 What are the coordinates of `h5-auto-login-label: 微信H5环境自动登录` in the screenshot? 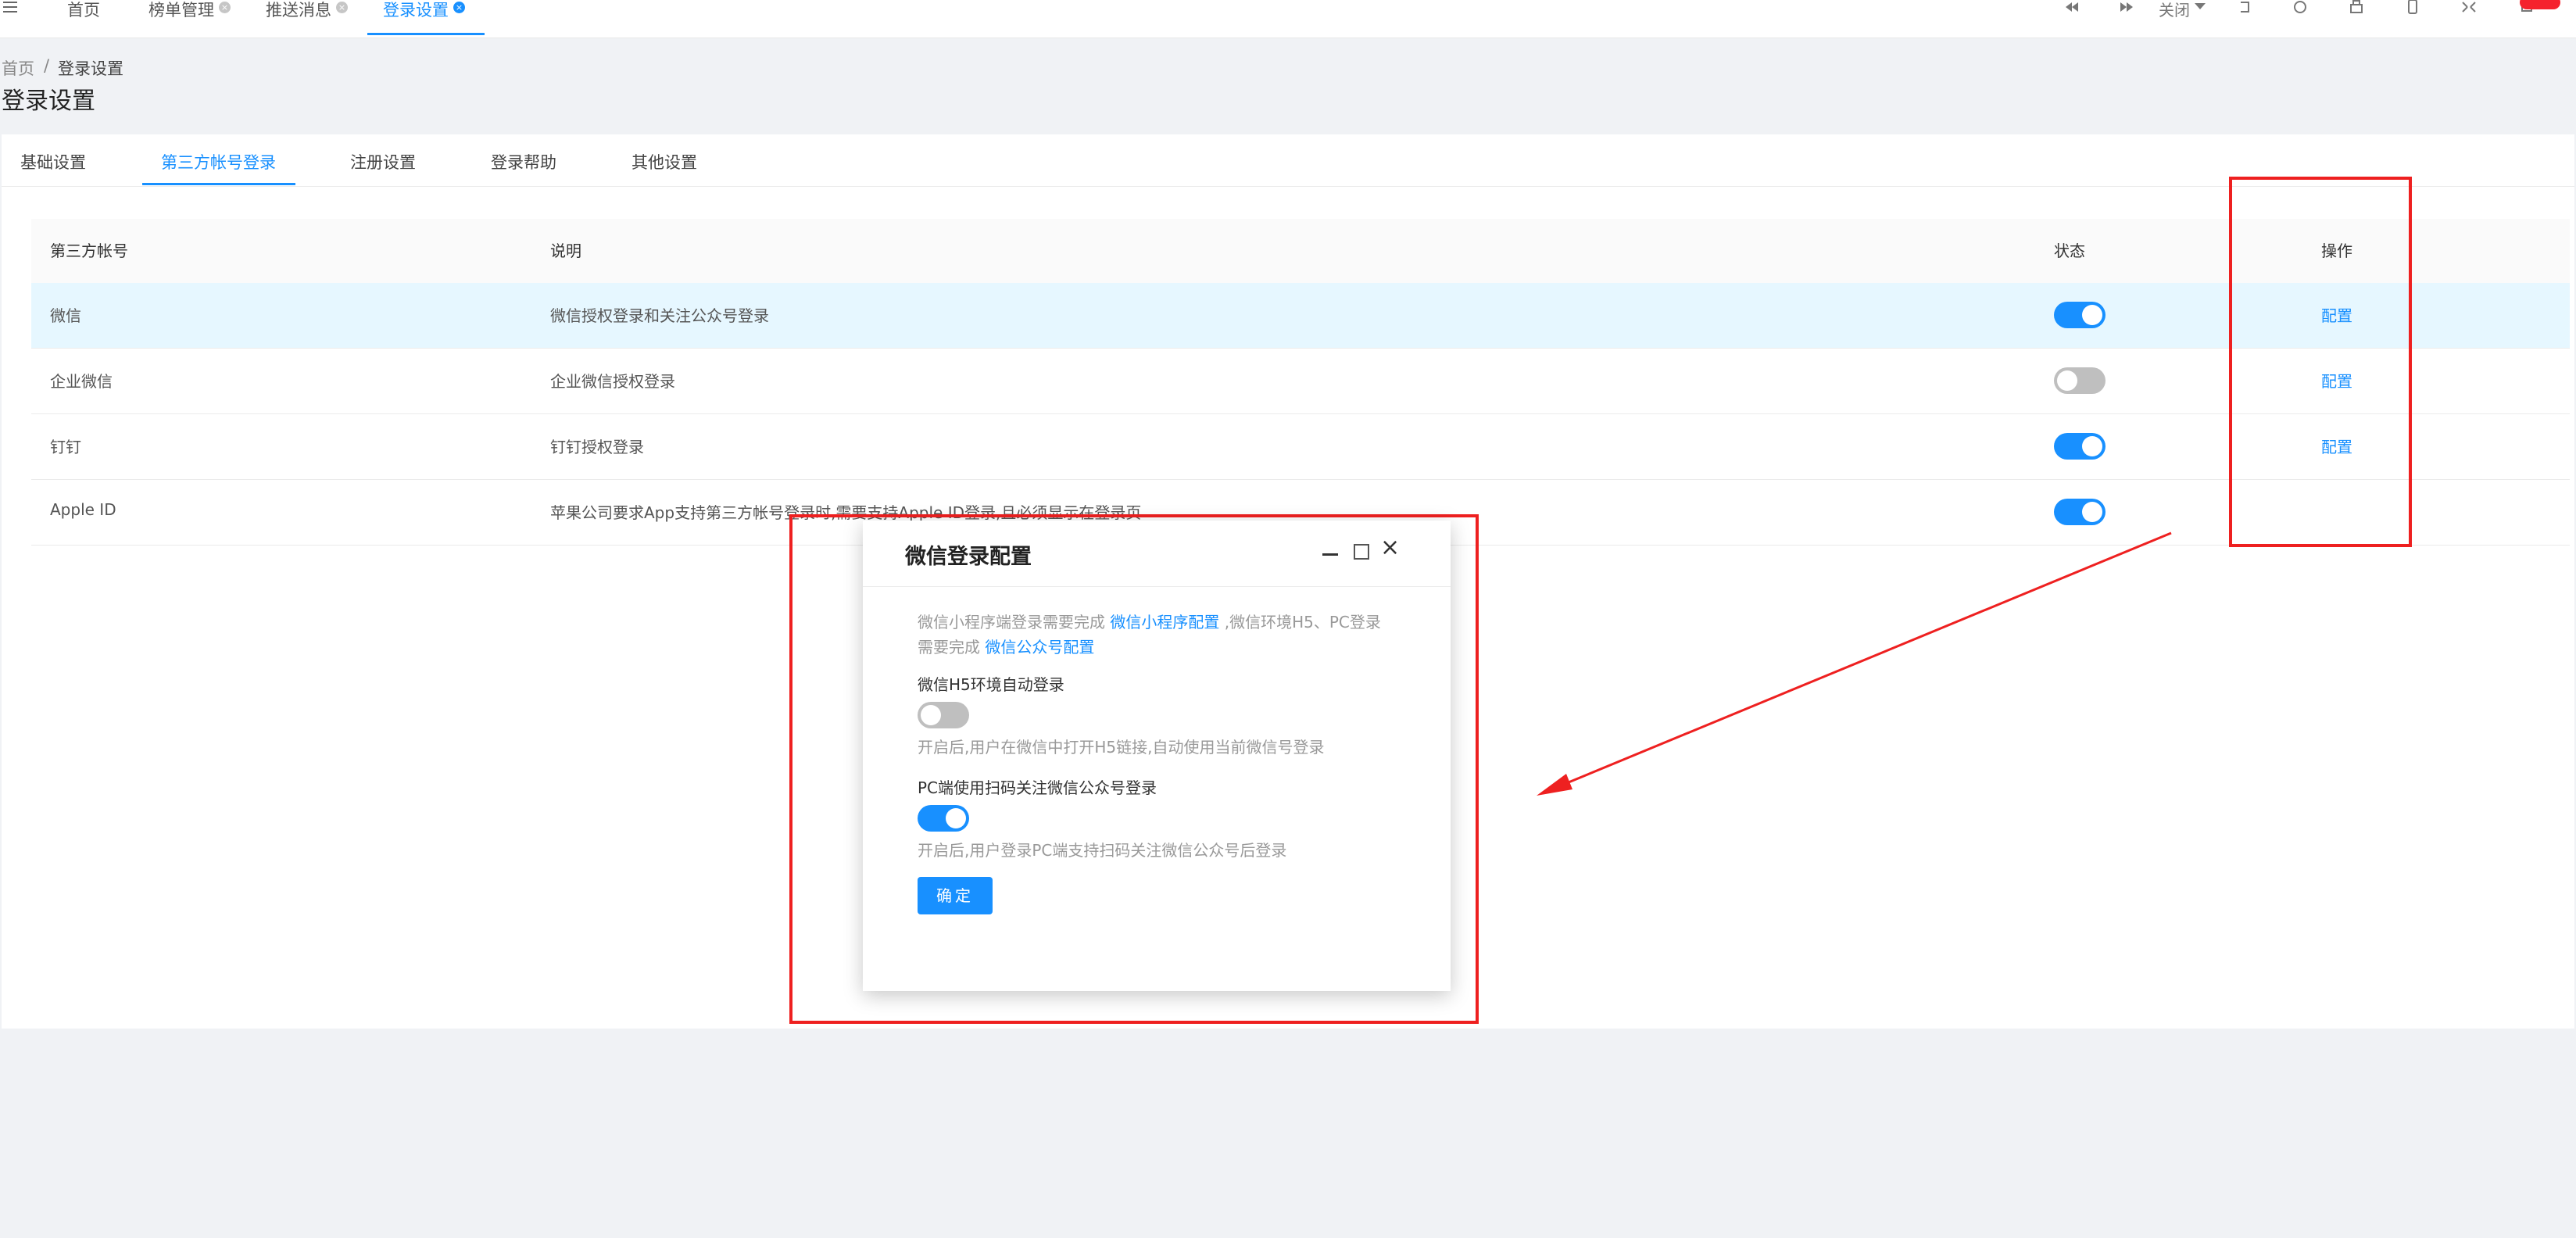 It's located at (991, 684).